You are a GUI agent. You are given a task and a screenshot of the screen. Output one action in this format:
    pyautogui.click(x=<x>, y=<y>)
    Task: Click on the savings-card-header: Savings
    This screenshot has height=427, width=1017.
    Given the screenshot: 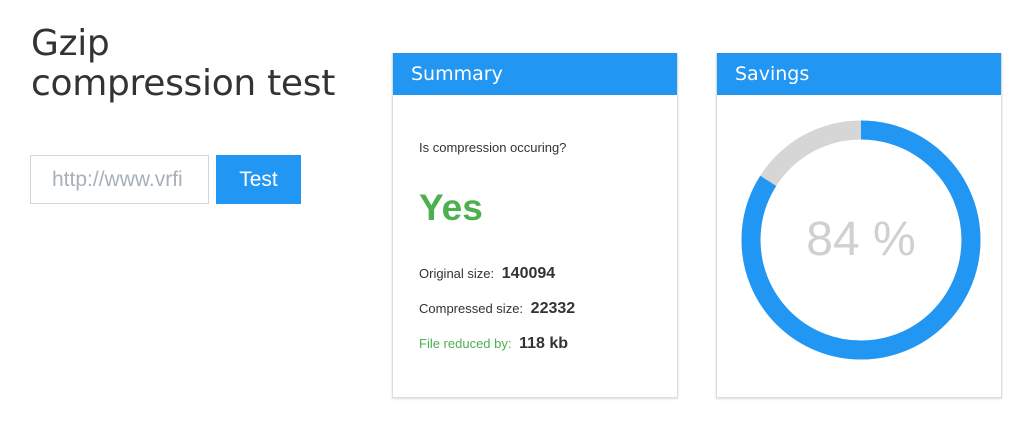 What is the action you would take?
    pyautogui.click(x=859, y=74)
    